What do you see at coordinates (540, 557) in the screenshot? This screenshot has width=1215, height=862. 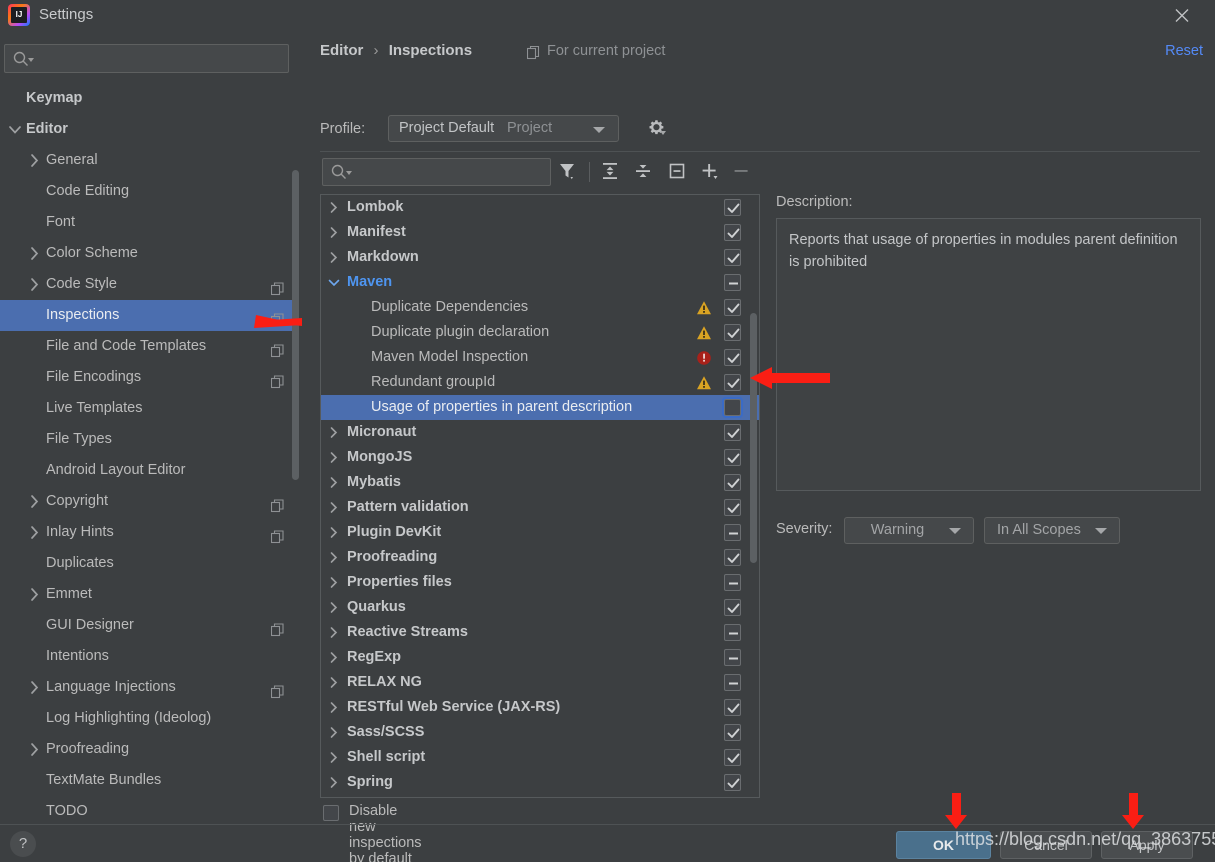 I see `inspection-row: Proofreading` at bounding box center [540, 557].